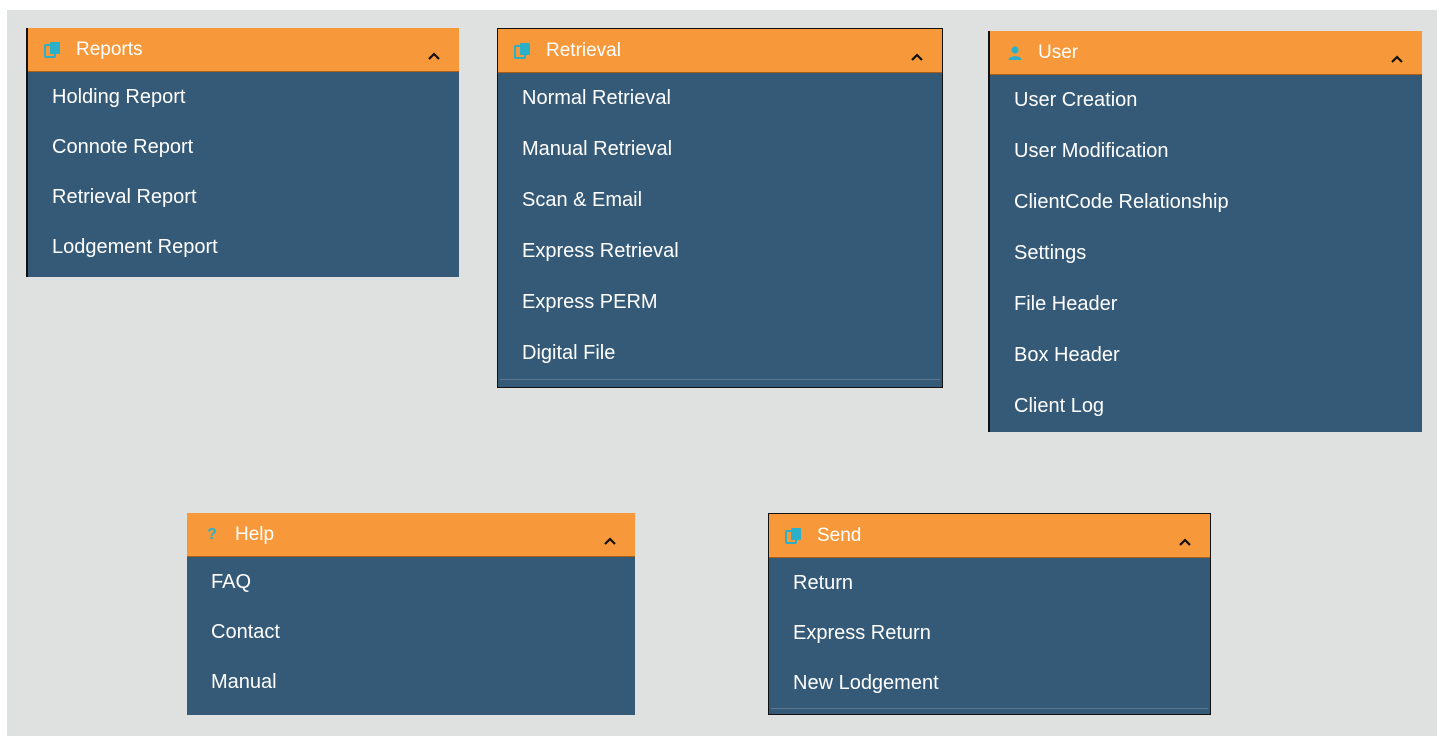  I want to click on retrieval-menu-header: Retrieval, so click(720, 51).